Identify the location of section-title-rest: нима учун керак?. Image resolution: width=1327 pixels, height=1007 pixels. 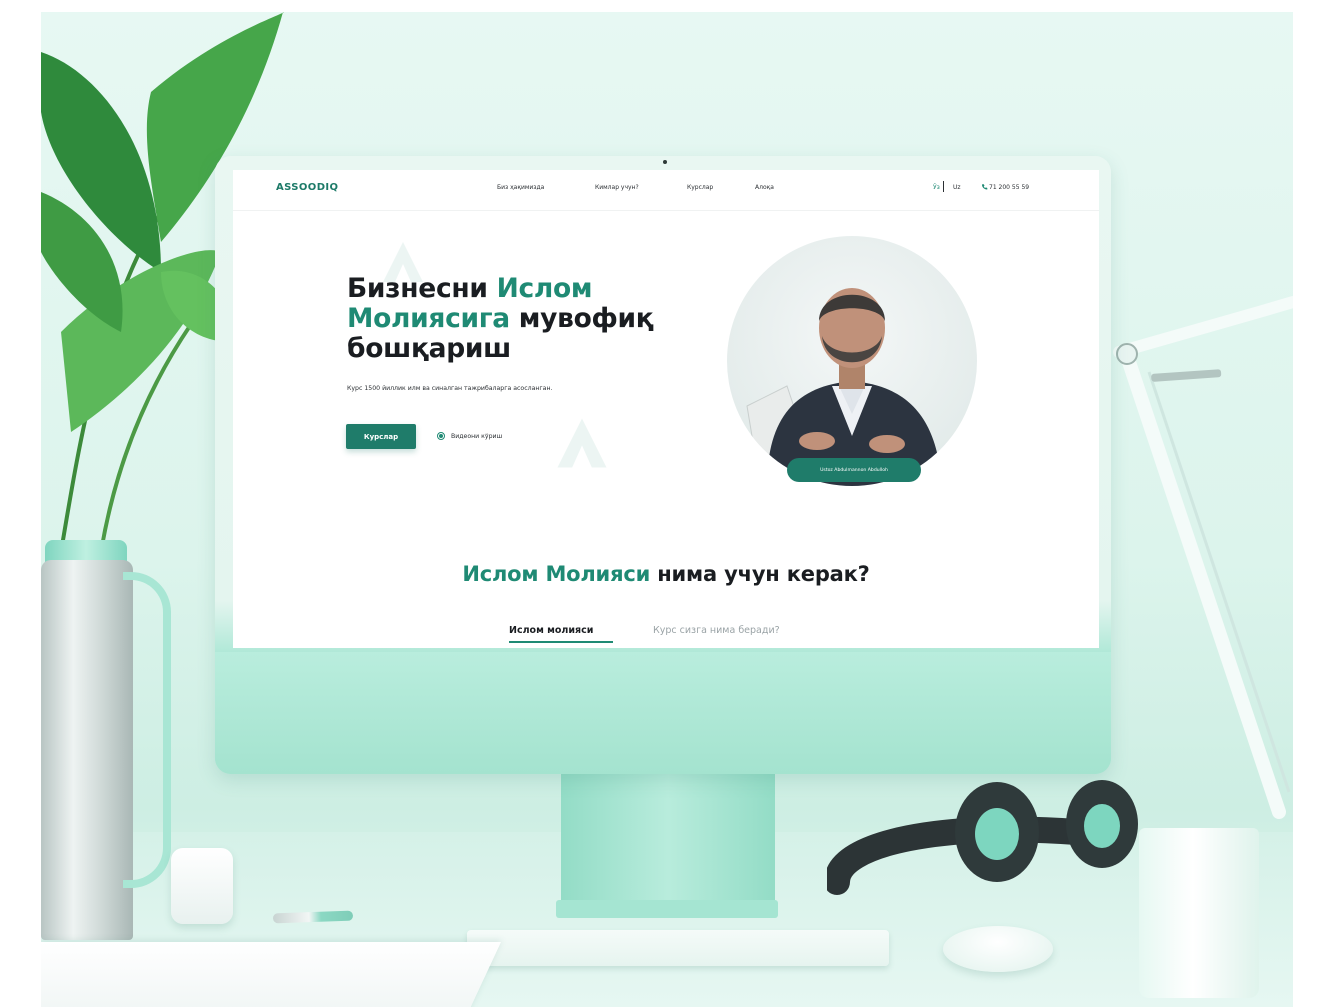
(760, 574).